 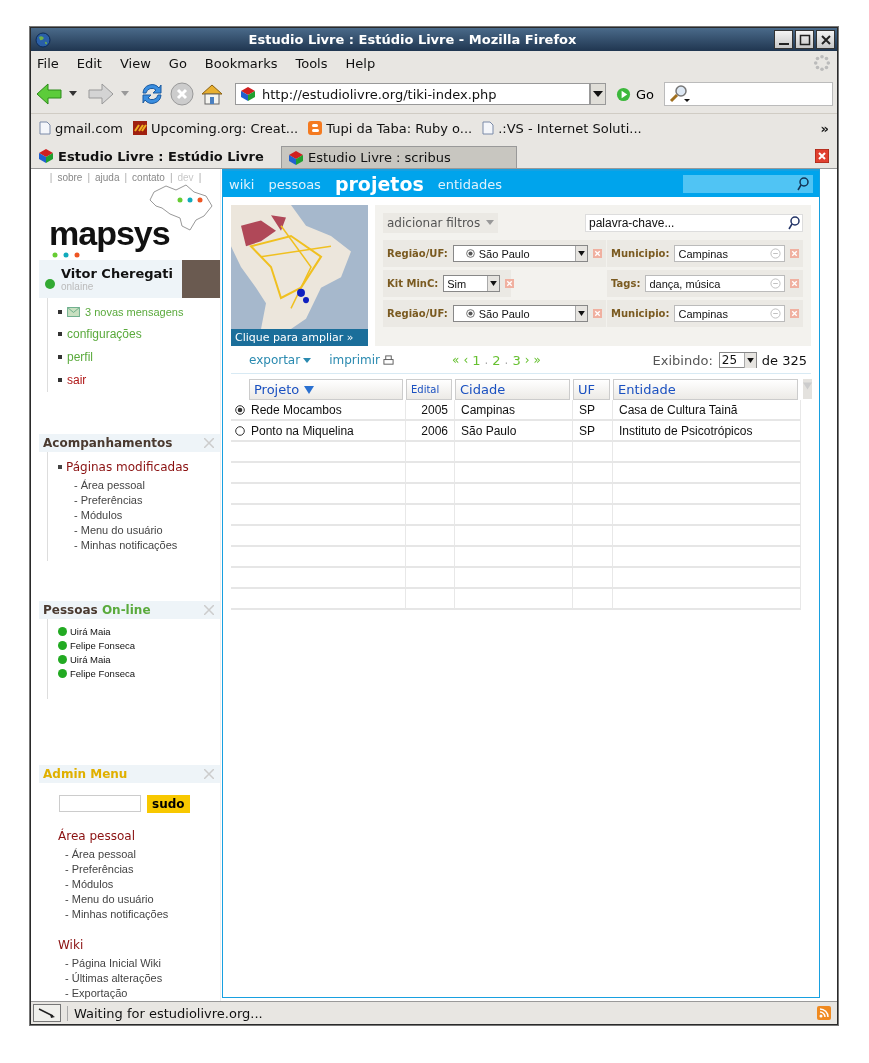 What do you see at coordinates (824, 128) in the screenshot?
I see `more-bookmarks-button: »` at bounding box center [824, 128].